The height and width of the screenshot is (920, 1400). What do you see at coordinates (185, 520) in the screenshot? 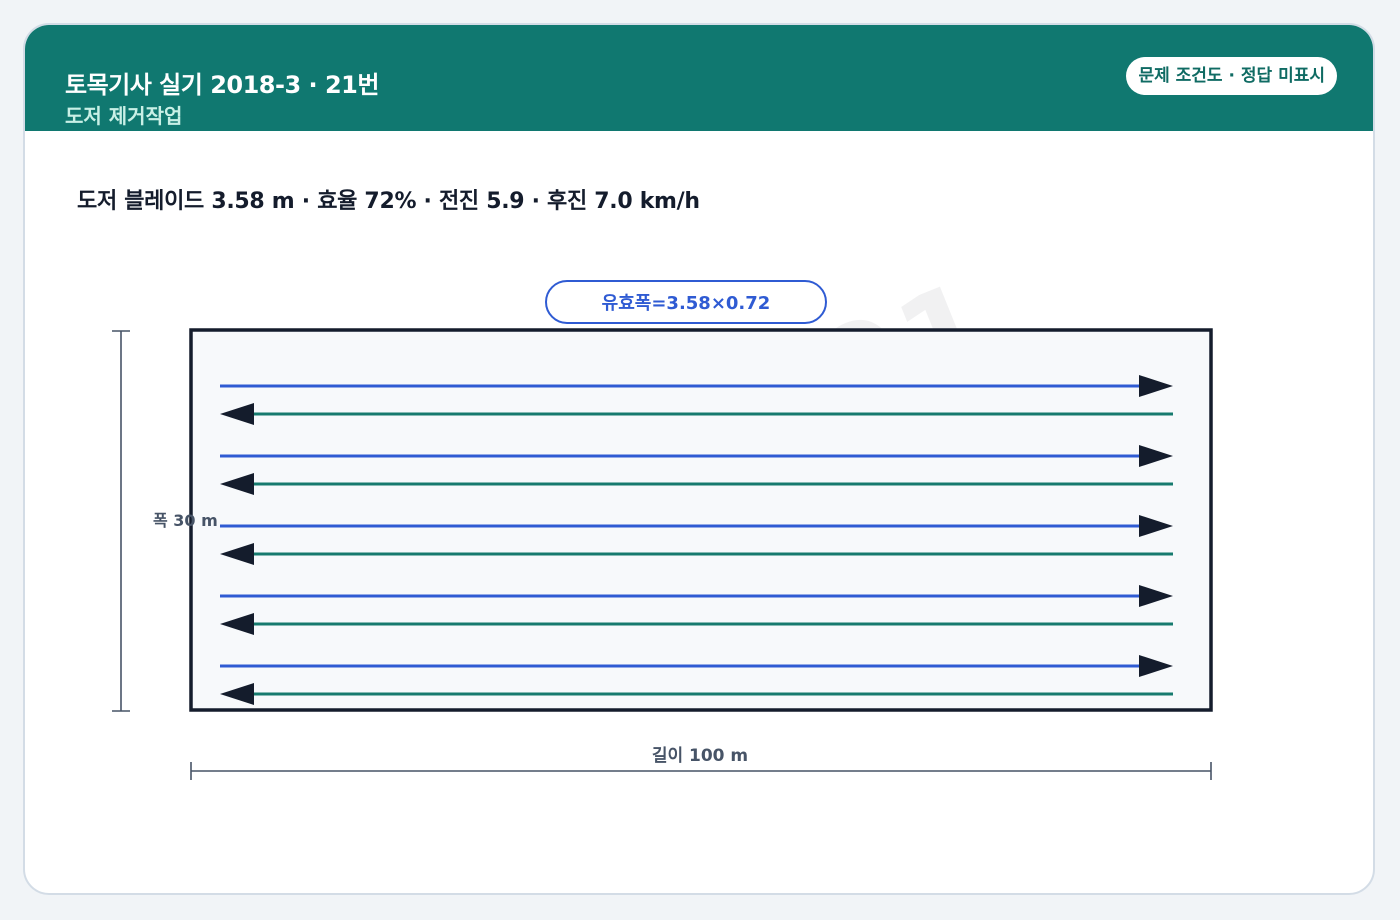
I see `width-label: 폭 30 m` at bounding box center [185, 520].